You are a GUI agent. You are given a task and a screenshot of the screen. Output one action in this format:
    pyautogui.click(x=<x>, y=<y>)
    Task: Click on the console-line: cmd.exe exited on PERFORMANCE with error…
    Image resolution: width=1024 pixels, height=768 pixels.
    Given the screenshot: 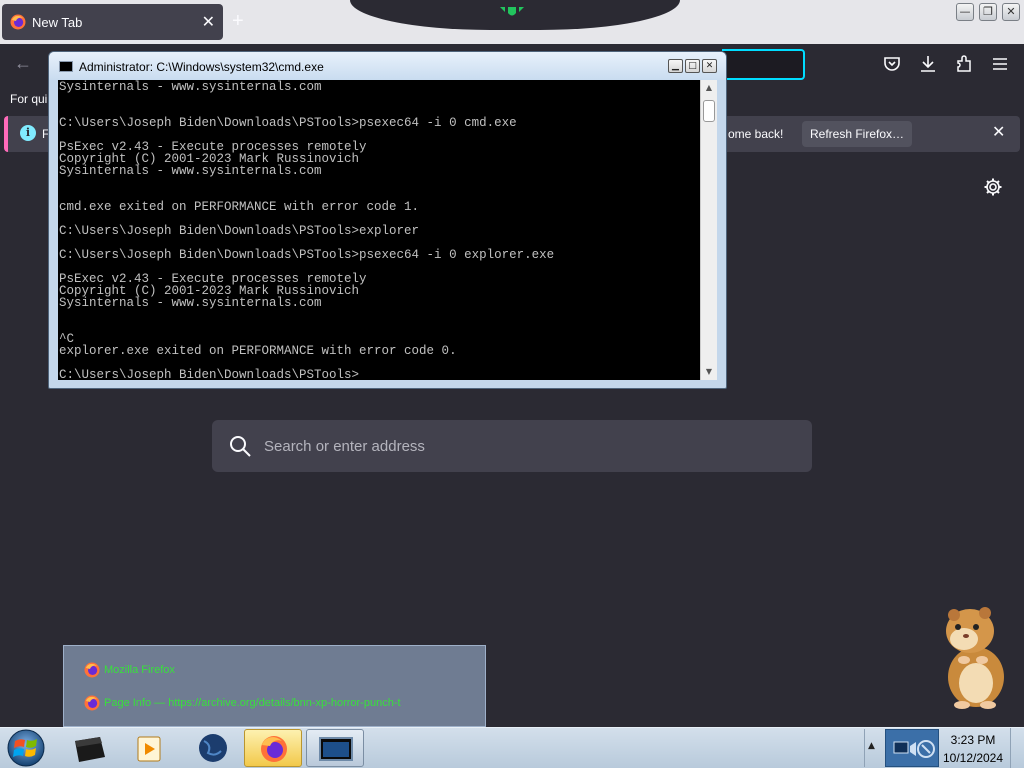 What is the action you would take?
    pyautogui.click(x=239, y=207)
    